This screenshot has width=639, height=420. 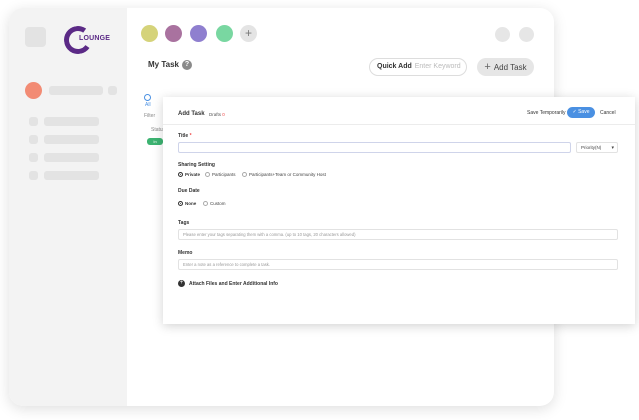 I want to click on due-option-custom: Custom, so click(x=214, y=203).